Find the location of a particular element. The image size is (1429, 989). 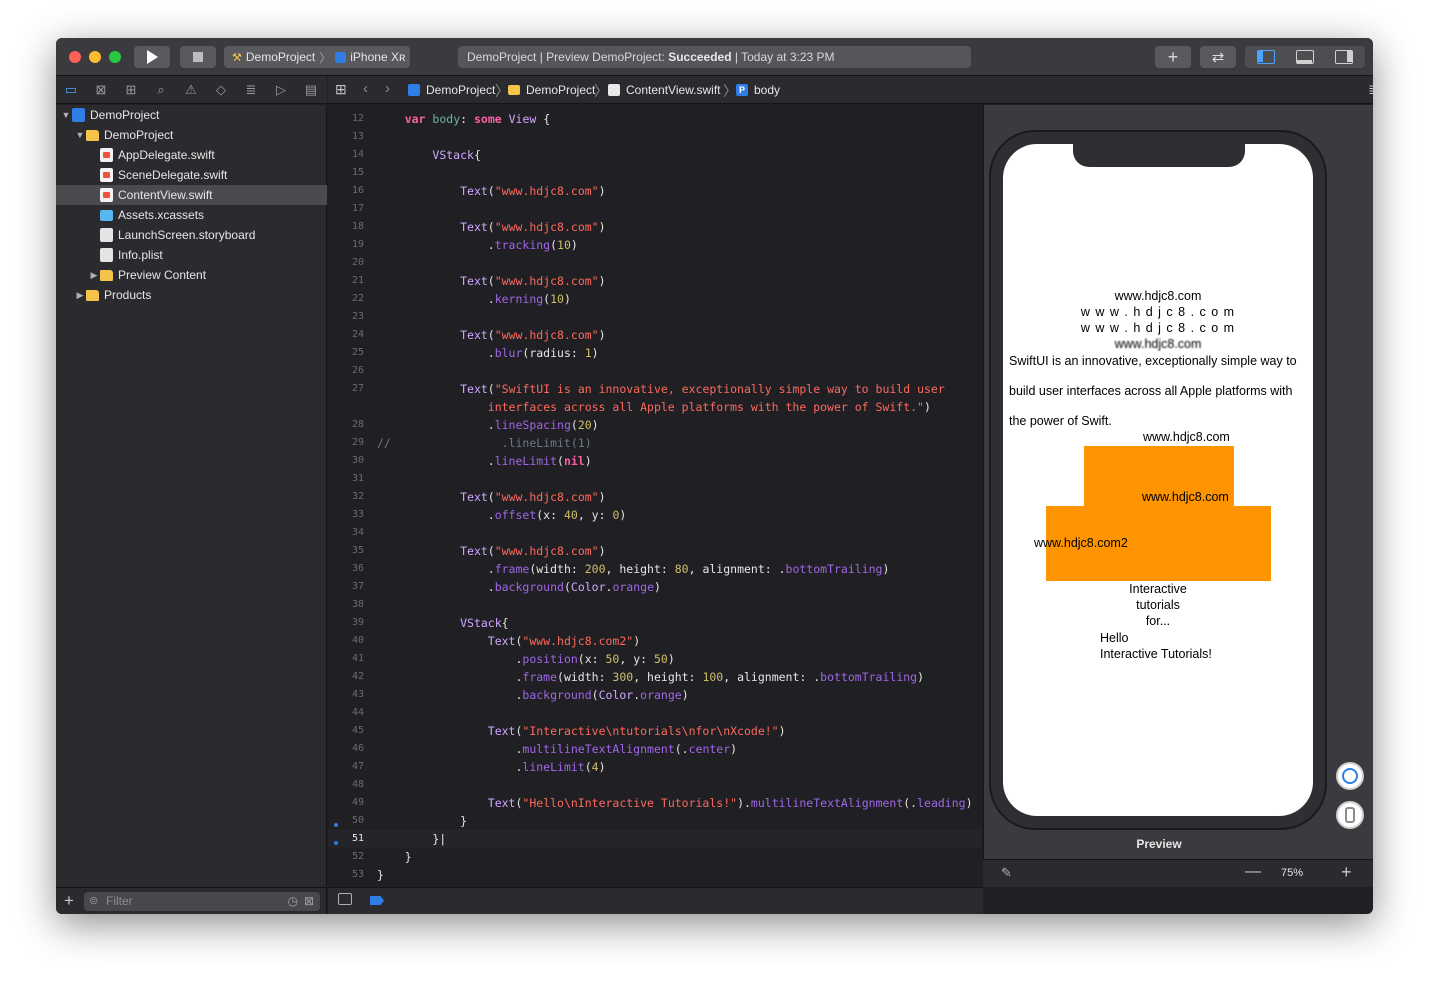

code-line: 20 is located at coordinates (655, 263).